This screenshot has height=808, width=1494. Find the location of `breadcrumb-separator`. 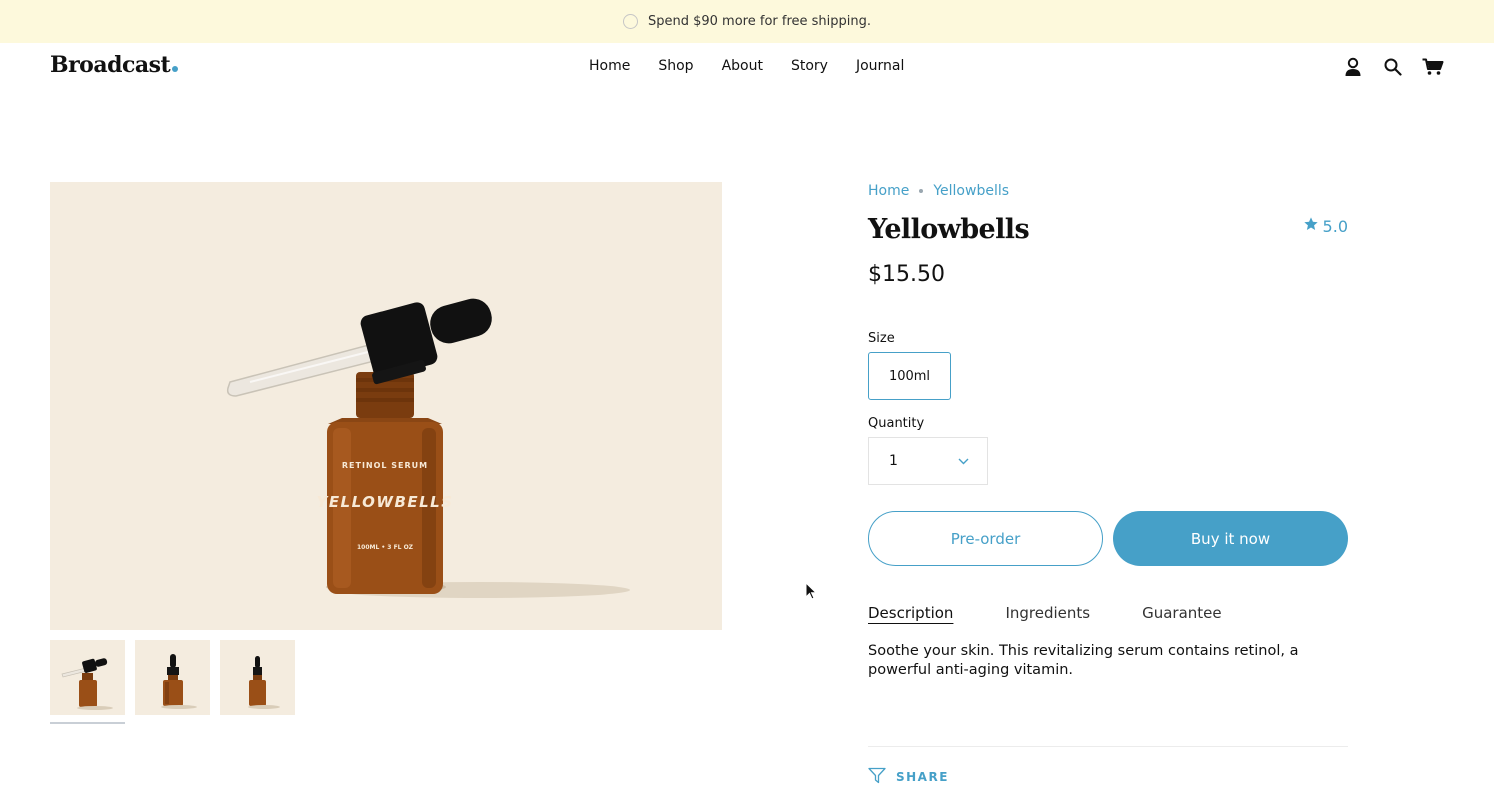

breadcrumb-separator is located at coordinates (921, 191).